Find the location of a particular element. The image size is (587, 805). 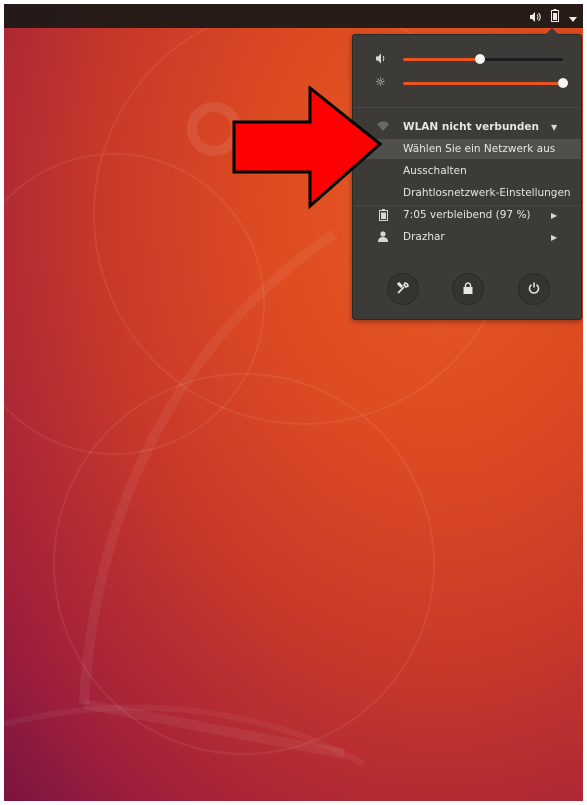

volume-slider-handle is located at coordinates (479, 59).